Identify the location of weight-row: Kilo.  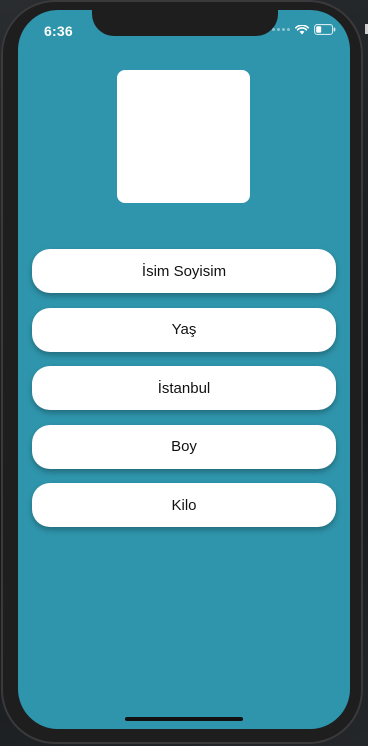
(184, 505).